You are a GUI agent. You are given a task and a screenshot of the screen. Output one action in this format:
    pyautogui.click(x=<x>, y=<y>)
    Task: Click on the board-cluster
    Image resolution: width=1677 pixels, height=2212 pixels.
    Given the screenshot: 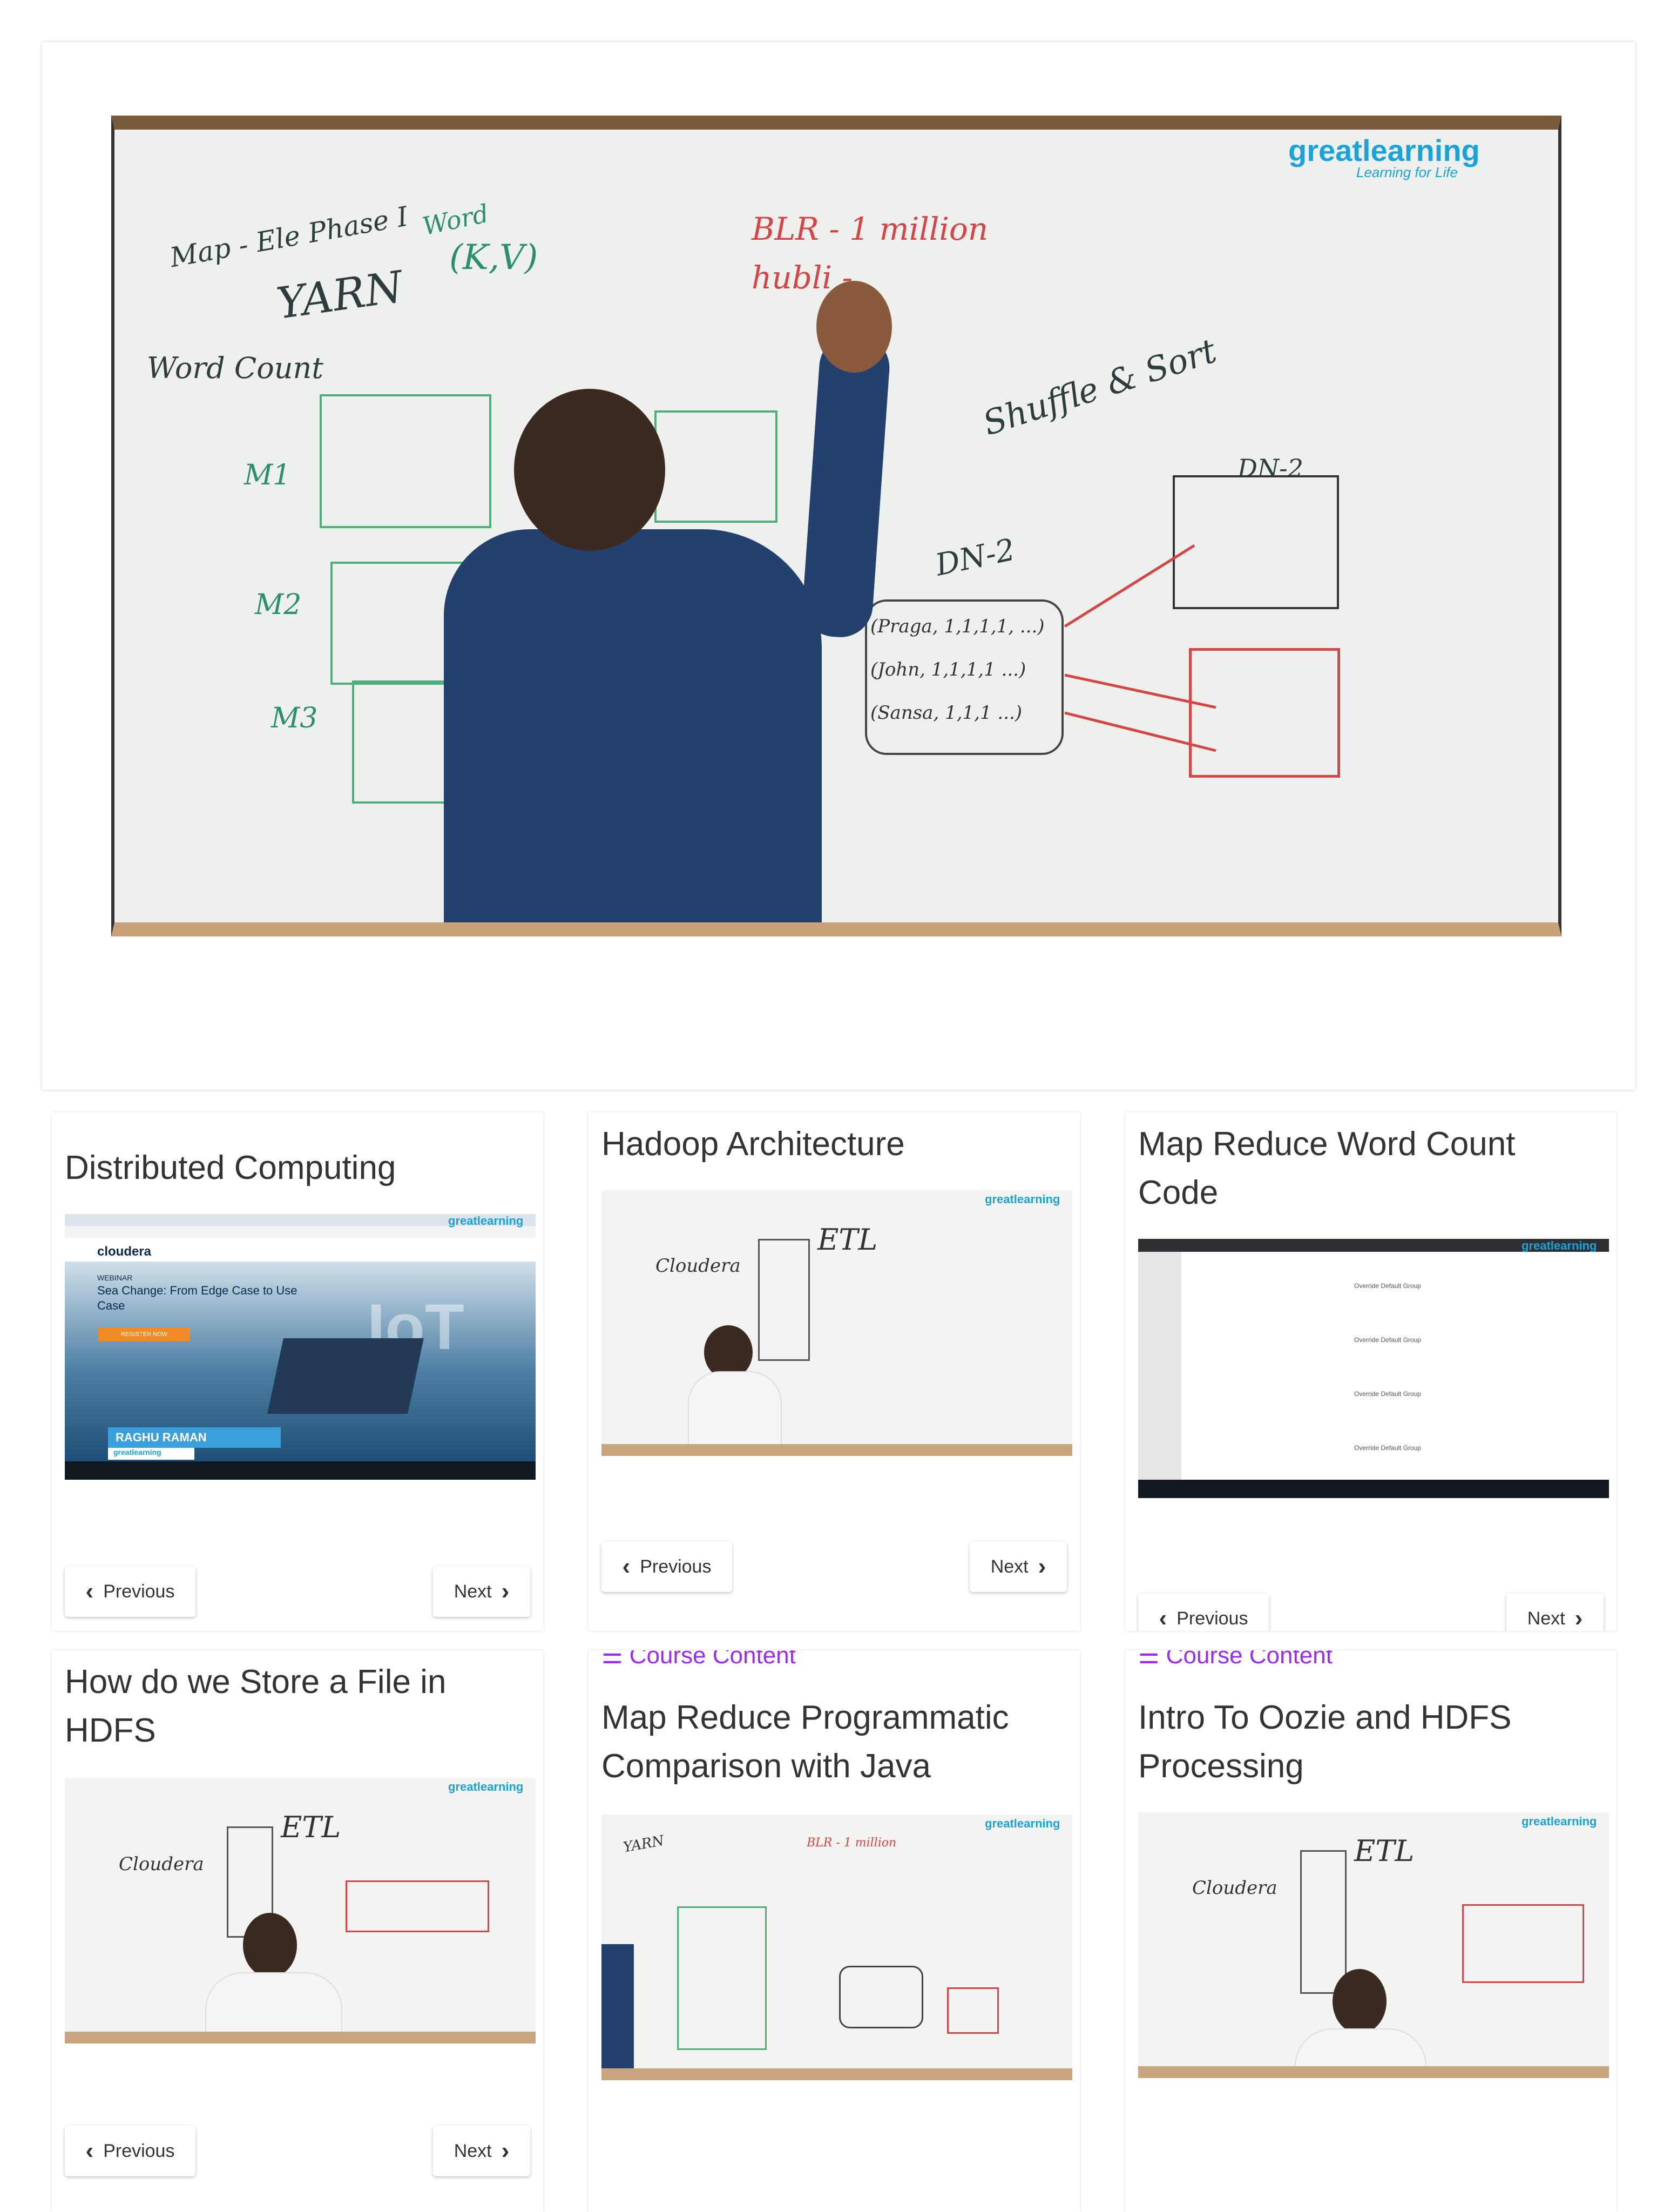 What is the action you would take?
    pyautogui.click(x=881, y=1997)
    